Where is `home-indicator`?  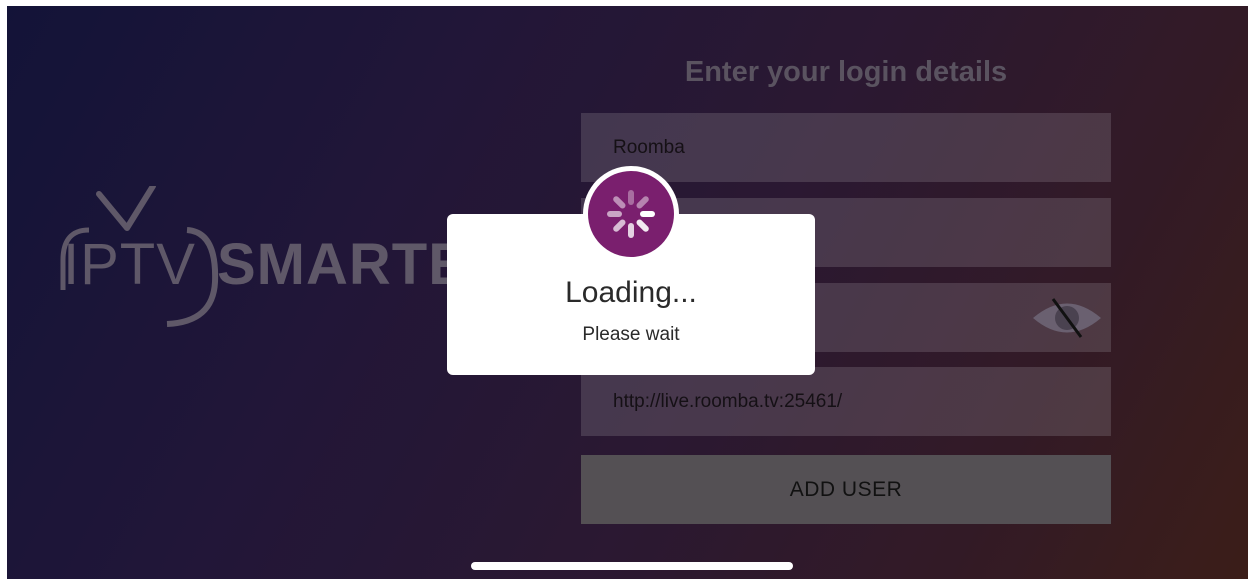 home-indicator is located at coordinates (632, 566).